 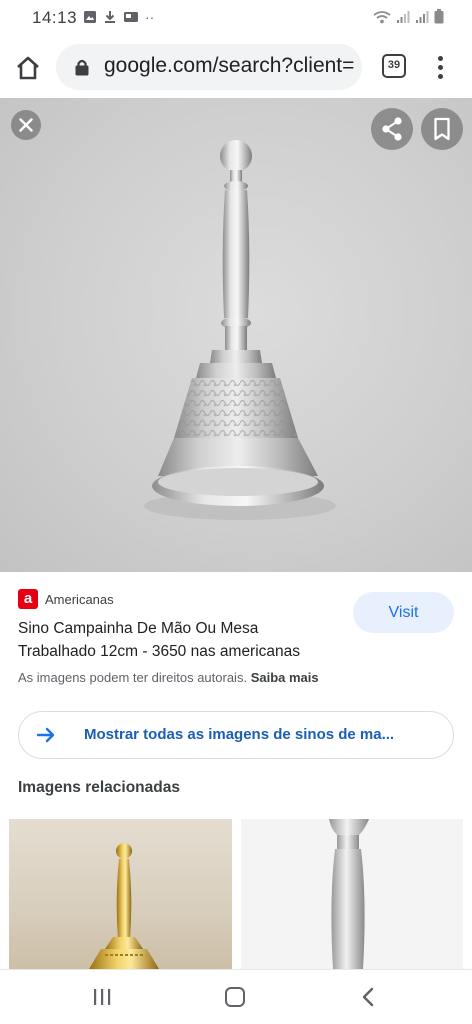 I want to click on share-icon, so click(x=392, y=129).